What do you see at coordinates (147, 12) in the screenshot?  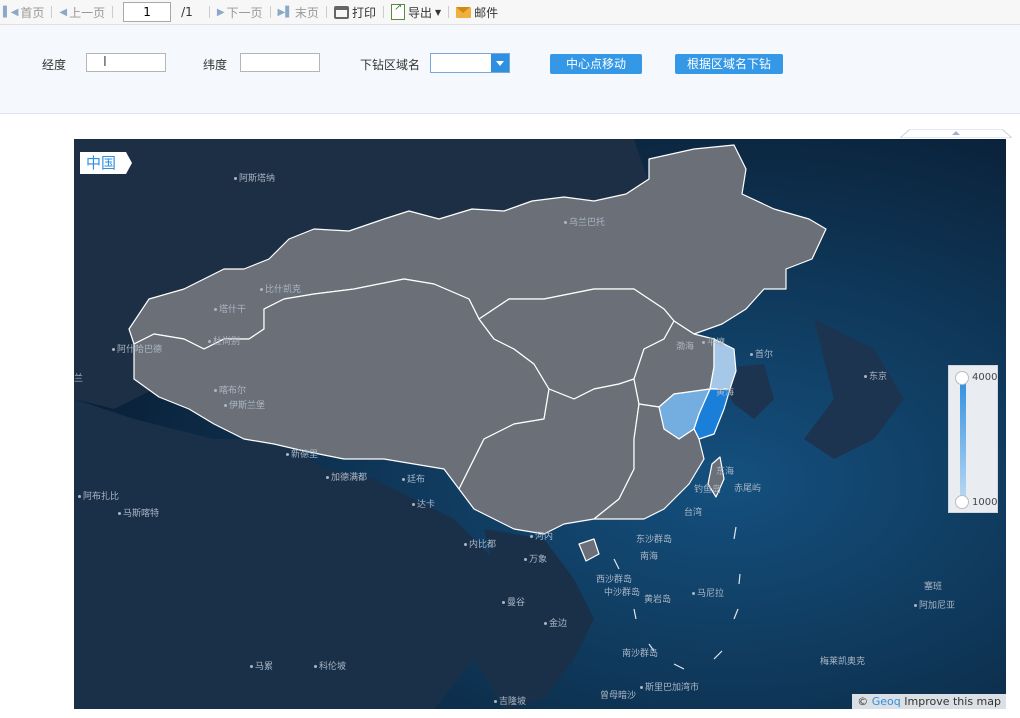 I see `page-number-input` at bounding box center [147, 12].